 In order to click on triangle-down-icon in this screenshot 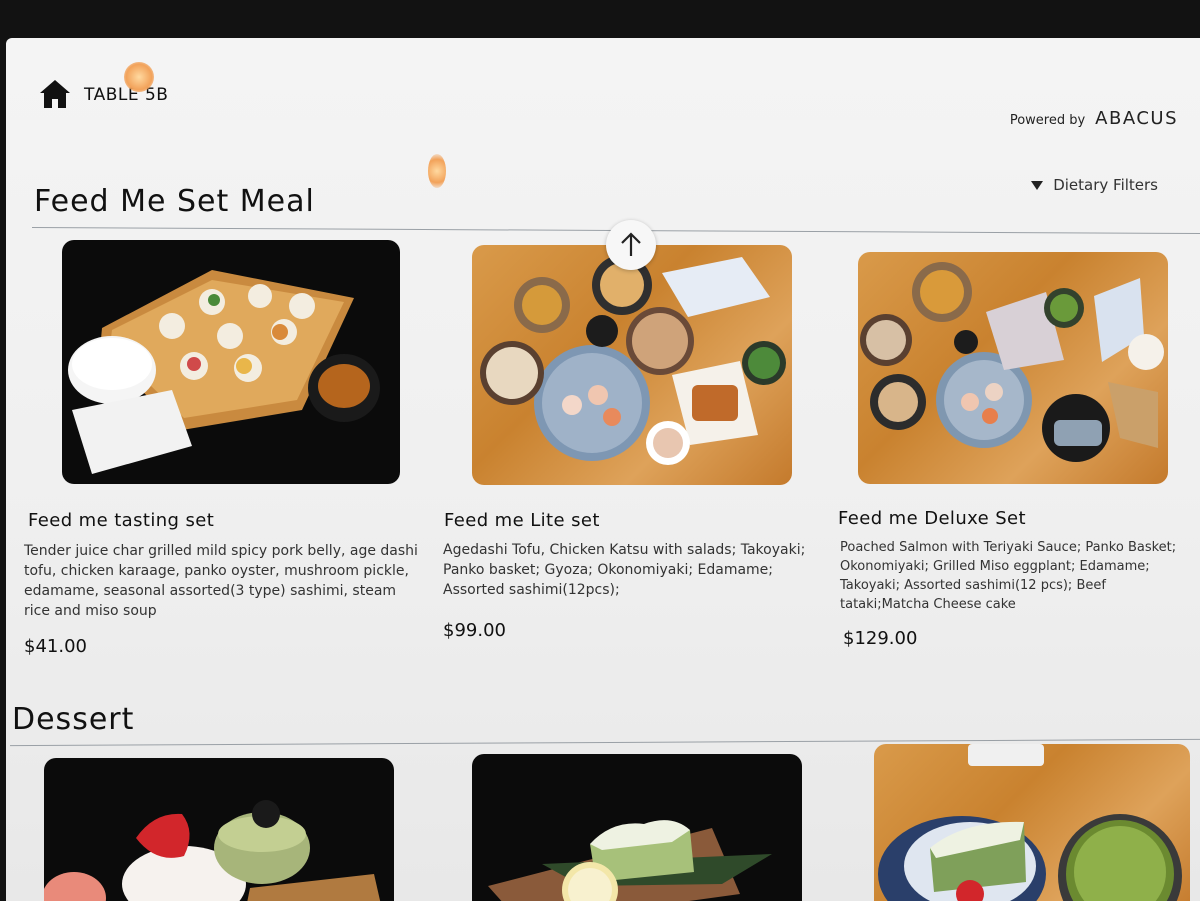, I will do `click(1037, 185)`.